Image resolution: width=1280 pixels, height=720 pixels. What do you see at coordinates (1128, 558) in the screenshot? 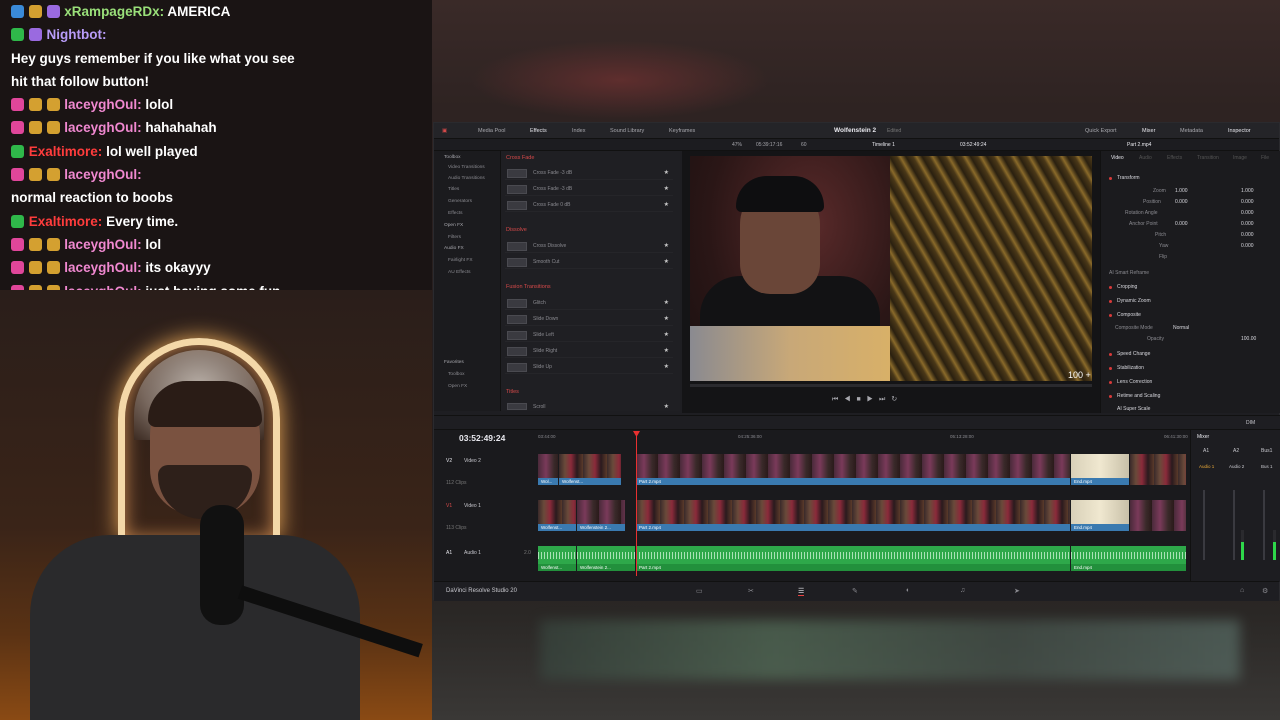
I see `audio-clip: End.mp4` at bounding box center [1128, 558].